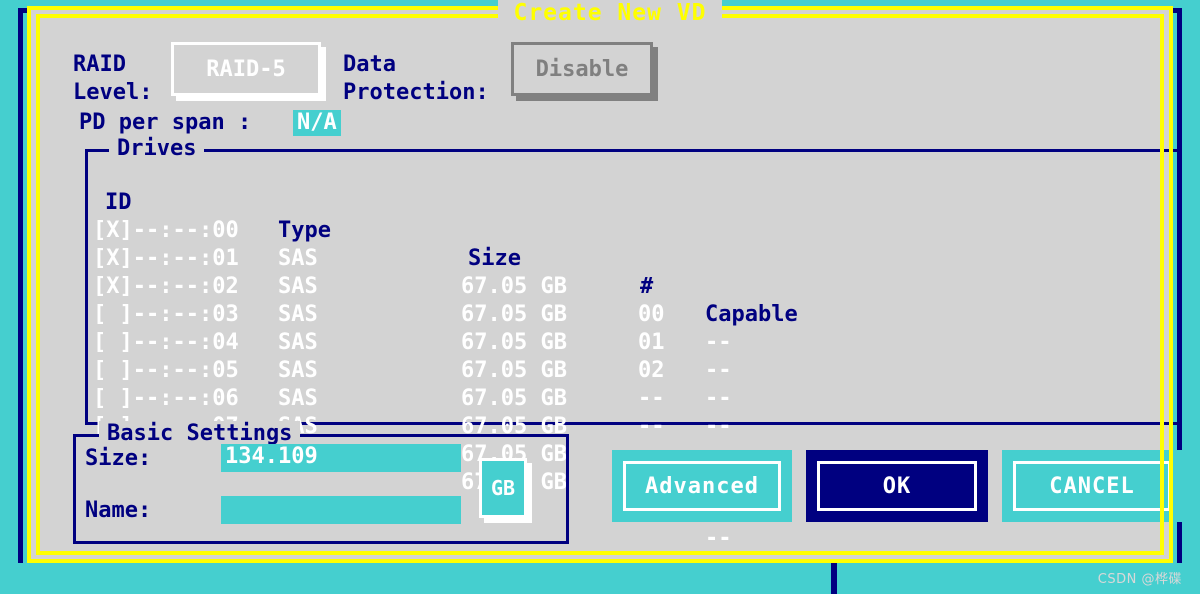  I want to click on drives-groupbox-legend: Drives, so click(157, 149).